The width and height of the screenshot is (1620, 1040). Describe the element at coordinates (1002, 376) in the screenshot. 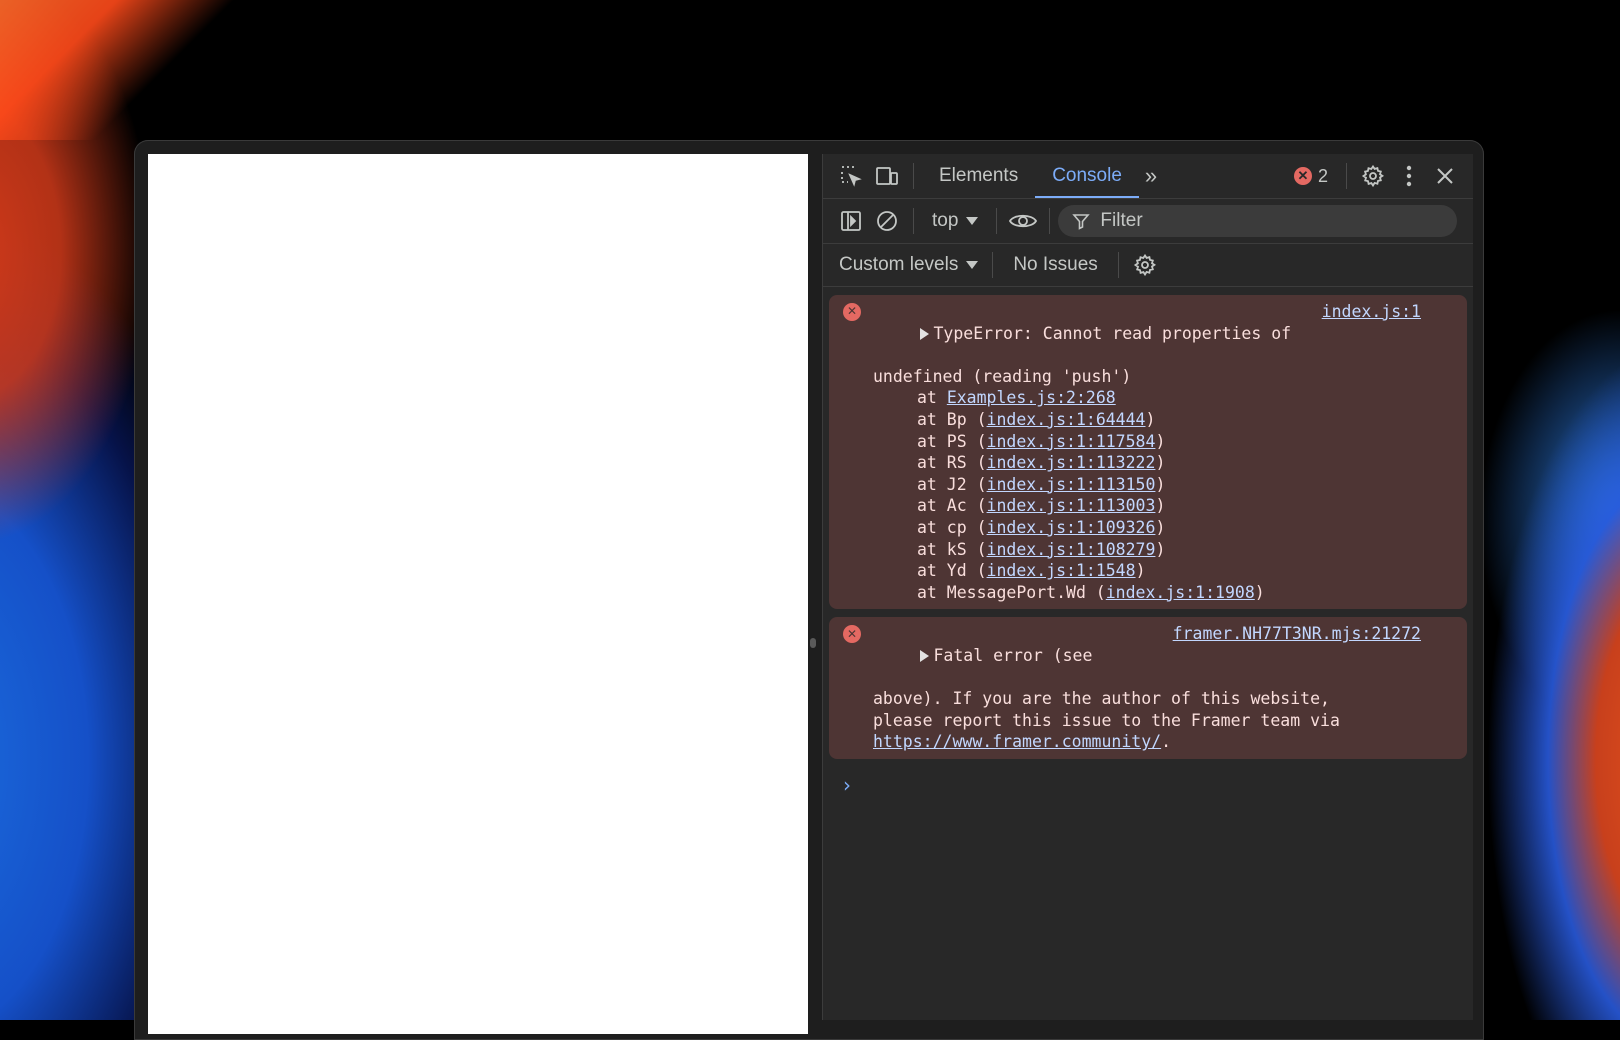

I see `error-text-cont: undefined (reading 'push')` at that location.